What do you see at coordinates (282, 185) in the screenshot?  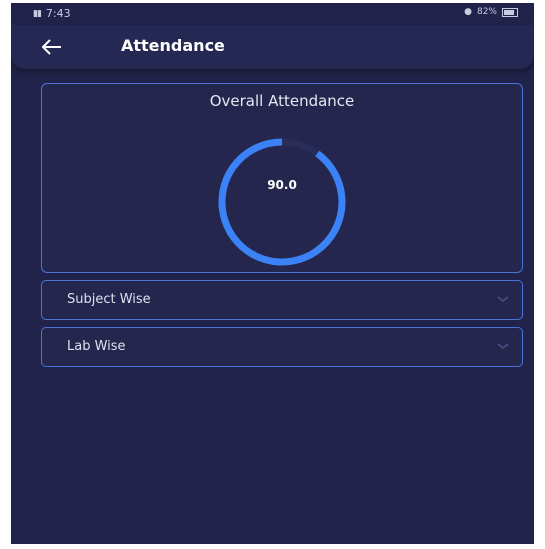 I see `attendance-value: 90.0` at bounding box center [282, 185].